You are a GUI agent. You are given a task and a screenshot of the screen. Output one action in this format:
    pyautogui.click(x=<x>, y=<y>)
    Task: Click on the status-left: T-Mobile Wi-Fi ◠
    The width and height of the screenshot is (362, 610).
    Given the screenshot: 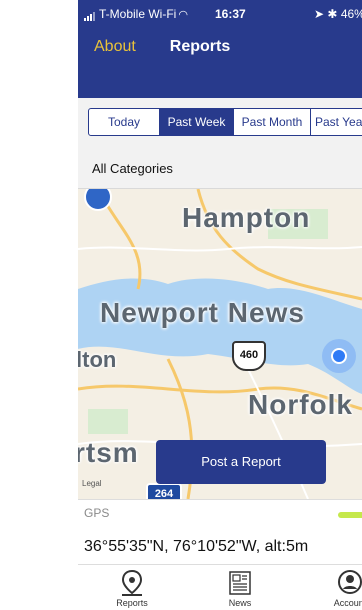 What is the action you would take?
    pyautogui.click(x=136, y=14)
    